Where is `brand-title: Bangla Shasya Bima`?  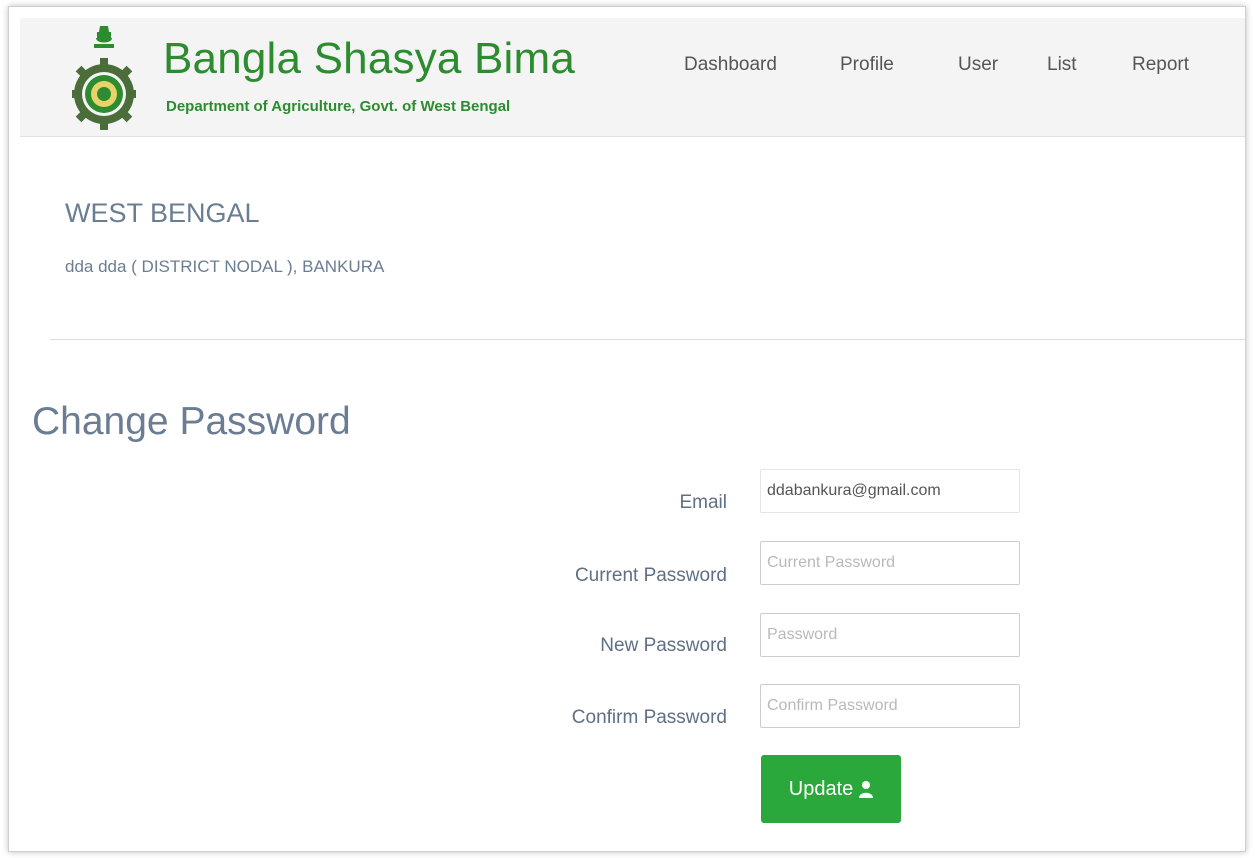 brand-title: Bangla Shasya Bima is located at coordinates (369, 59).